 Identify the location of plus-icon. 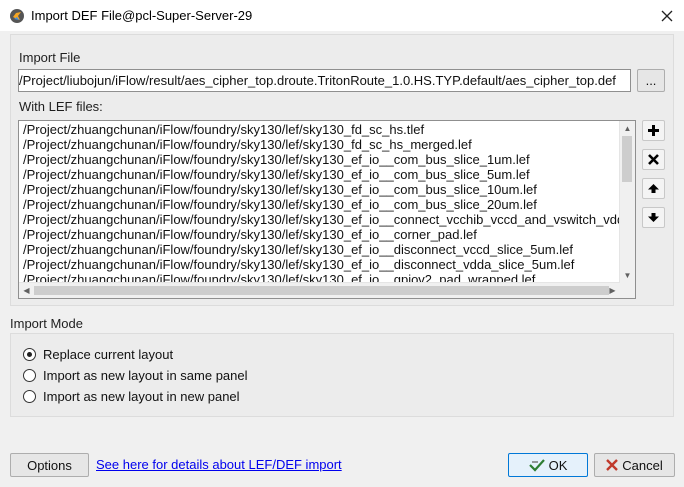
(653, 130).